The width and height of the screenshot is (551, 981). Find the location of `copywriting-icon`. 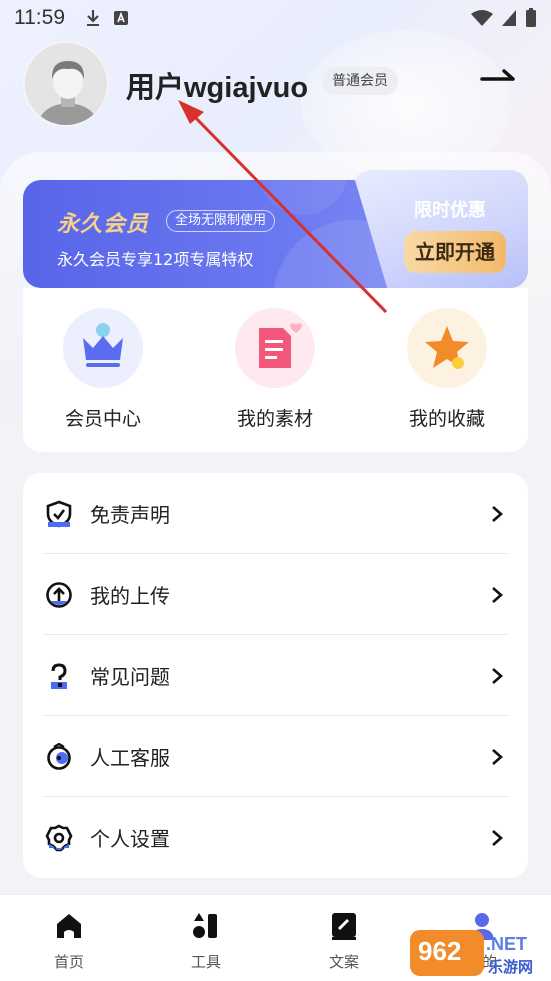

copywriting-icon is located at coordinates (344, 926).